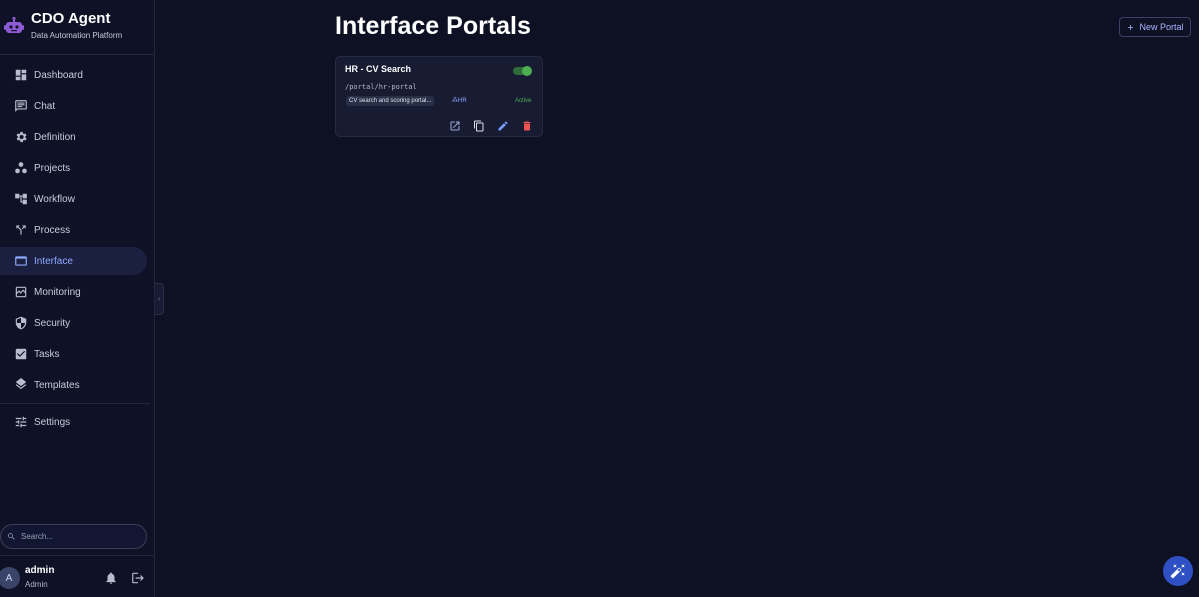 Image resolution: width=1199 pixels, height=597 pixels. I want to click on logout-button, so click(138, 578).